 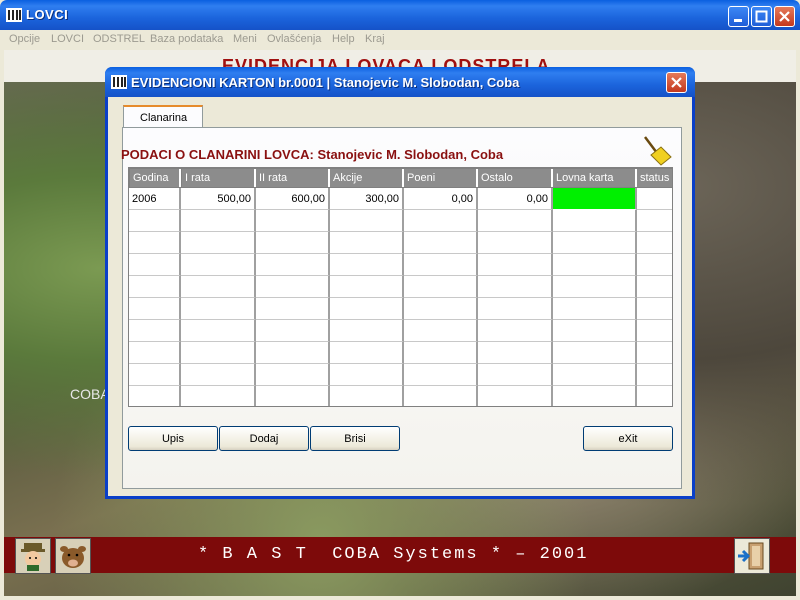 I want to click on cell-ii-rata: 600,00, so click(x=293, y=199).